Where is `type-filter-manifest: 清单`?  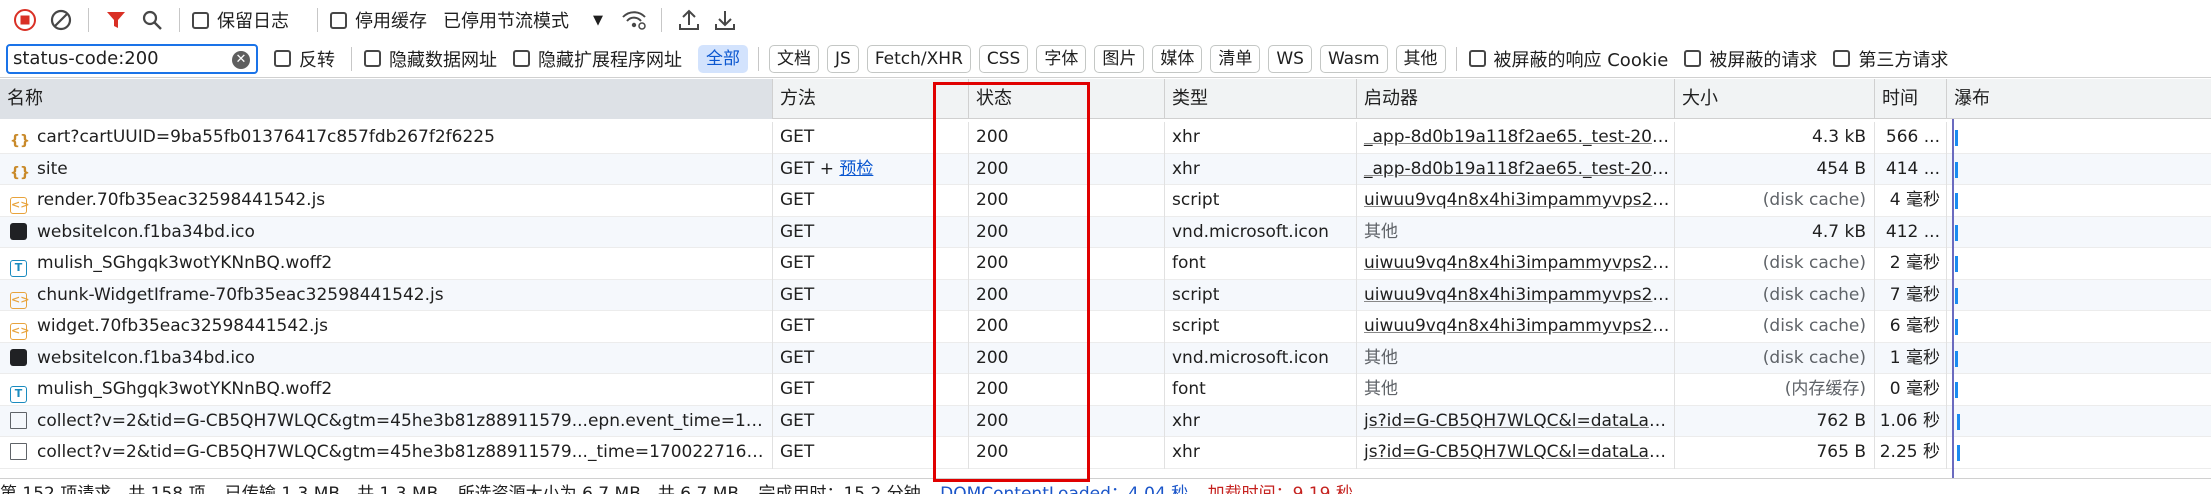 type-filter-manifest: 清单 is located at coordinates (1235, 58).